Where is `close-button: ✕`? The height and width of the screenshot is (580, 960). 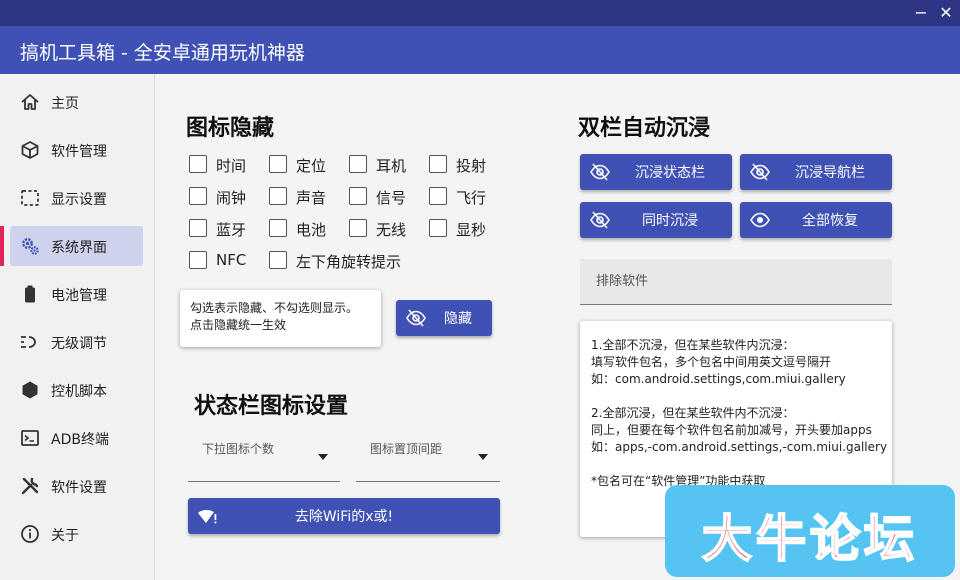
close-button: ✕ is located at coordinates (946, 13).